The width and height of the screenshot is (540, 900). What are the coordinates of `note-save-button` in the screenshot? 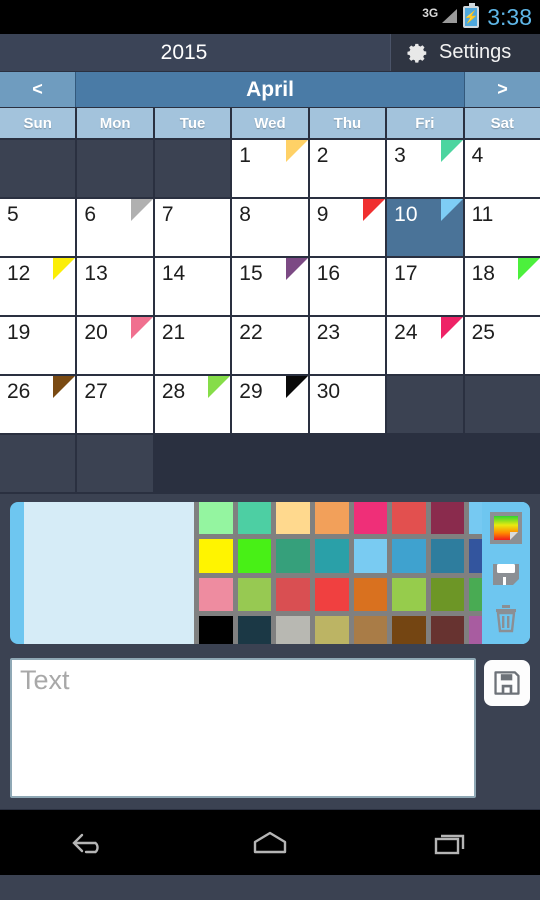 It's located at (507, 683).